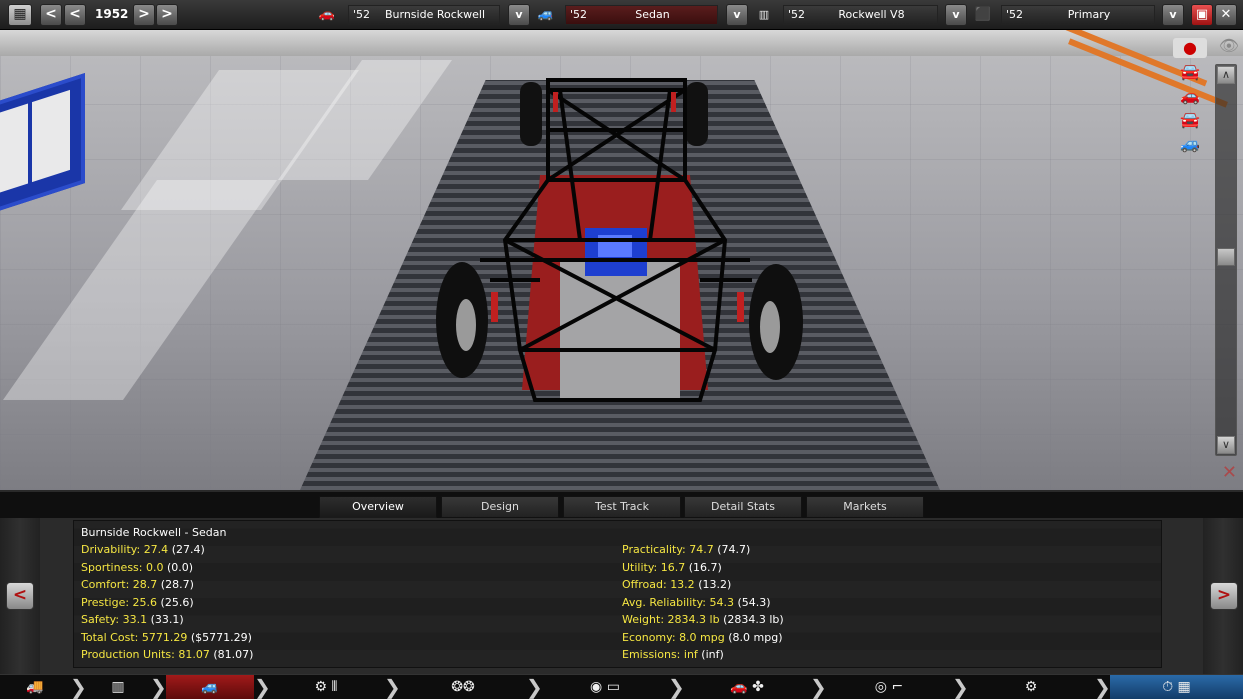 The image size is (1243, 699). Describe the element at coordinates (1226, 257) in the screenshot. I see `zoom-thumb` at that location.